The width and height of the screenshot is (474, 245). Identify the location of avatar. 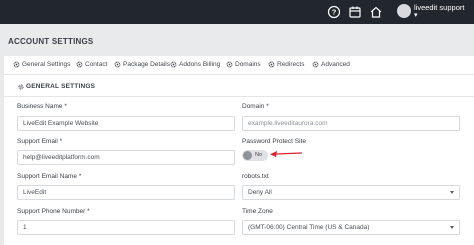
(404, 11).